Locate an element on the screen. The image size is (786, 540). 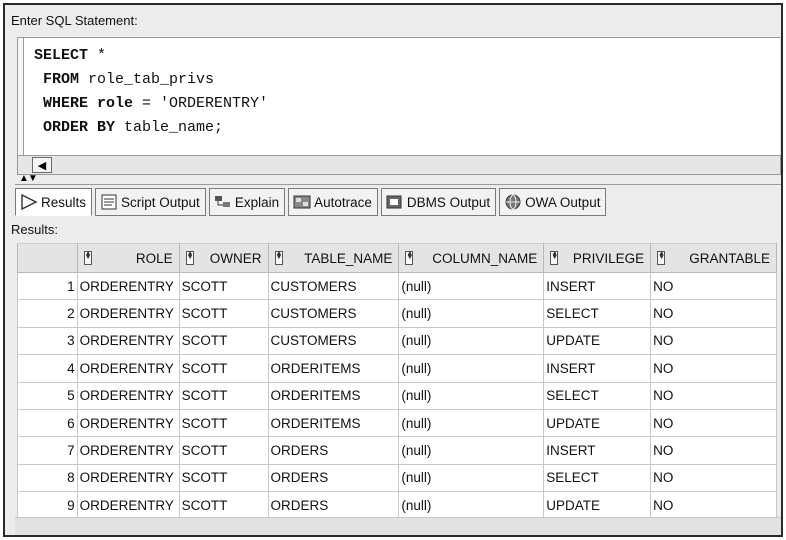
column-header-owner: ▲ ▼ OWNER is located at coordinates (223, 258).